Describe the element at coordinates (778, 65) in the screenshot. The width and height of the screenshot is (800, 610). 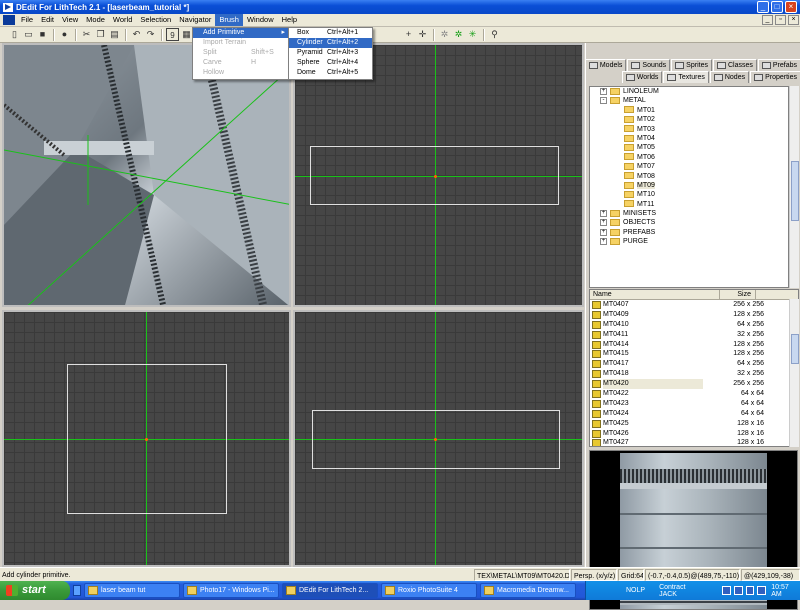
I see `tab-prefabs: Prefabs` at that location.